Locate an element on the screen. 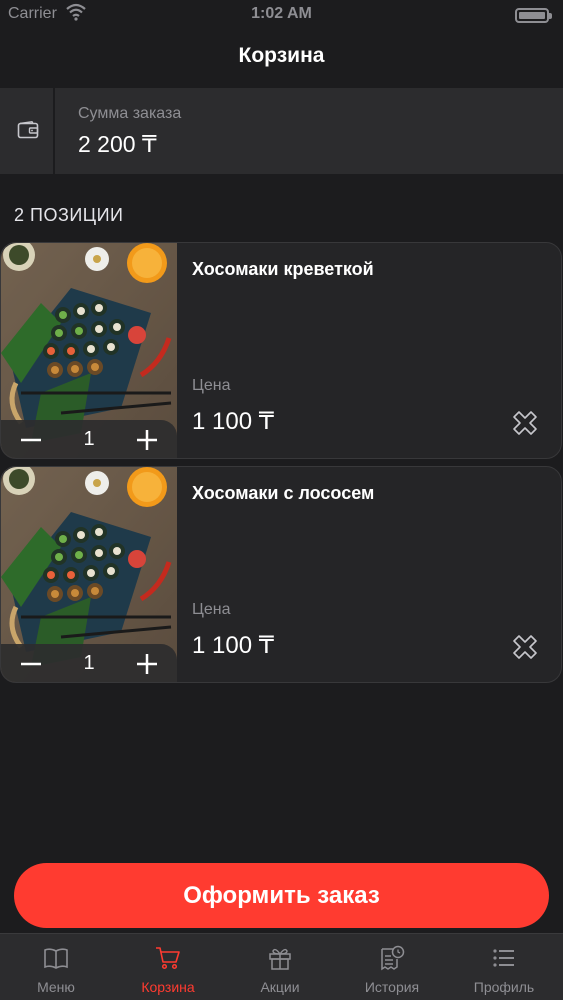  page-title: Корзина is located at coordinates (281, 55).